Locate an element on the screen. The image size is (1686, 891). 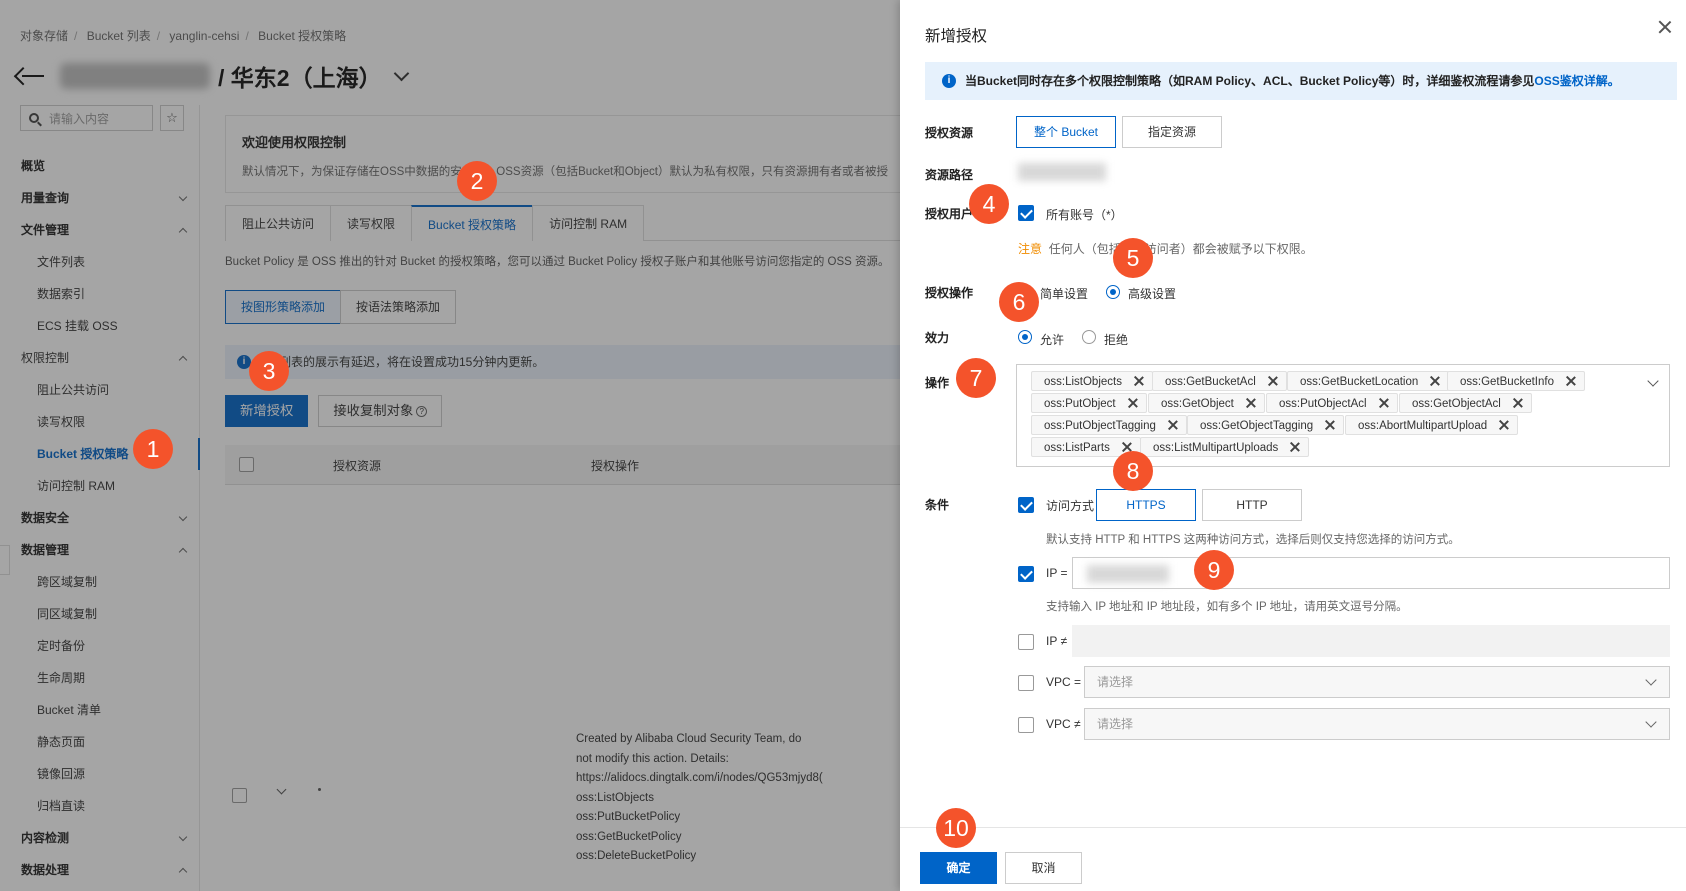
step-marker: 1 is located at coordinates (153, 449).